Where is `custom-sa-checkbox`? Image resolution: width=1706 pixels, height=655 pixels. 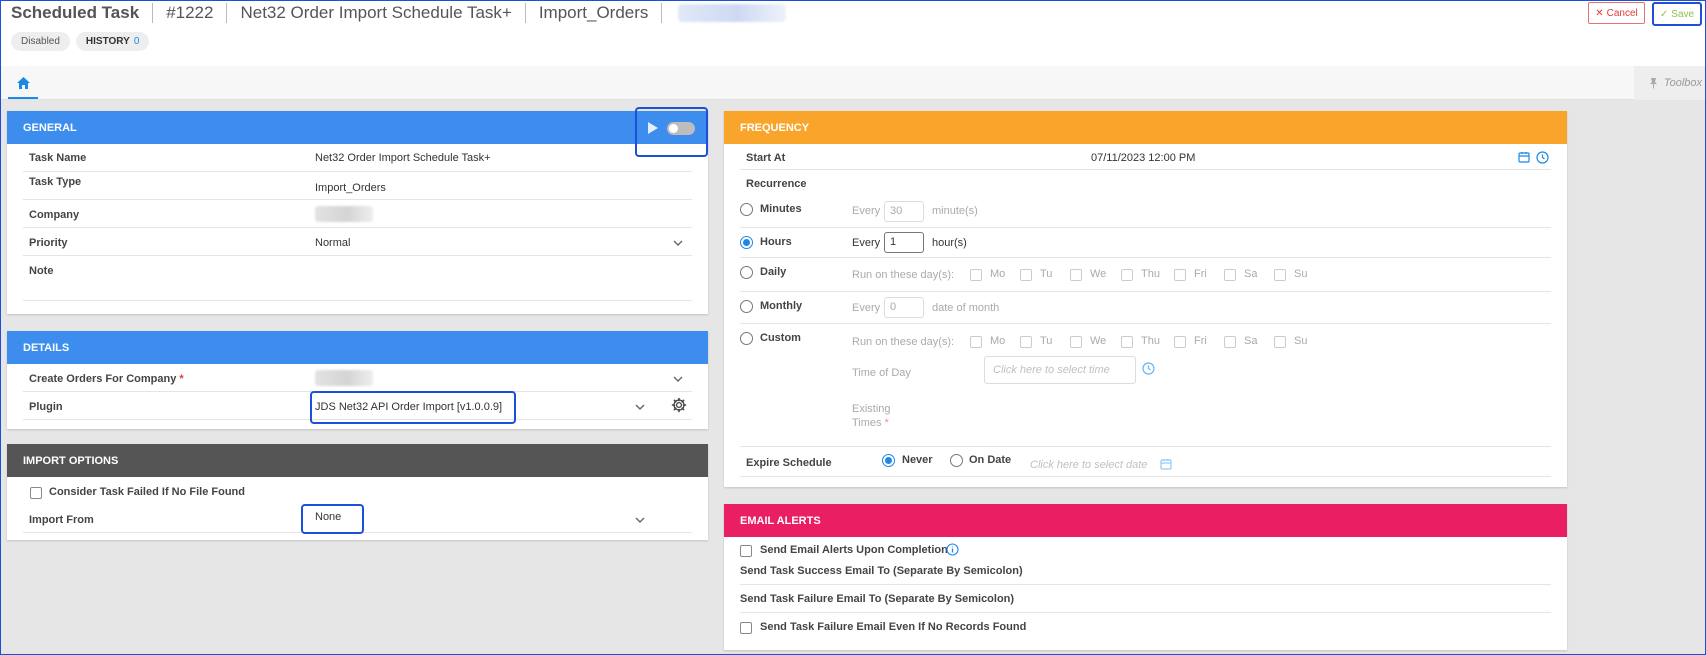 custom-sa-checkbox is located at coordinates (1230, 342).